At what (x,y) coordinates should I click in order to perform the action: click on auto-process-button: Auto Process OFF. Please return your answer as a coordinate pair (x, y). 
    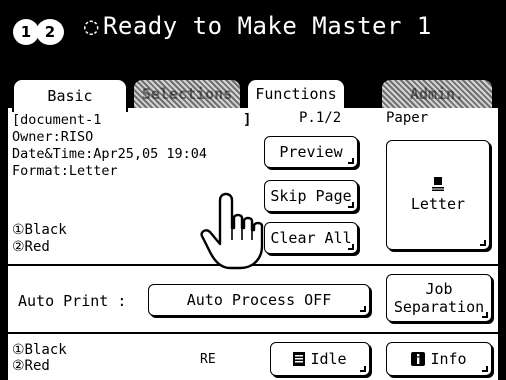
    Looking at the image, I should click on (259, 300).